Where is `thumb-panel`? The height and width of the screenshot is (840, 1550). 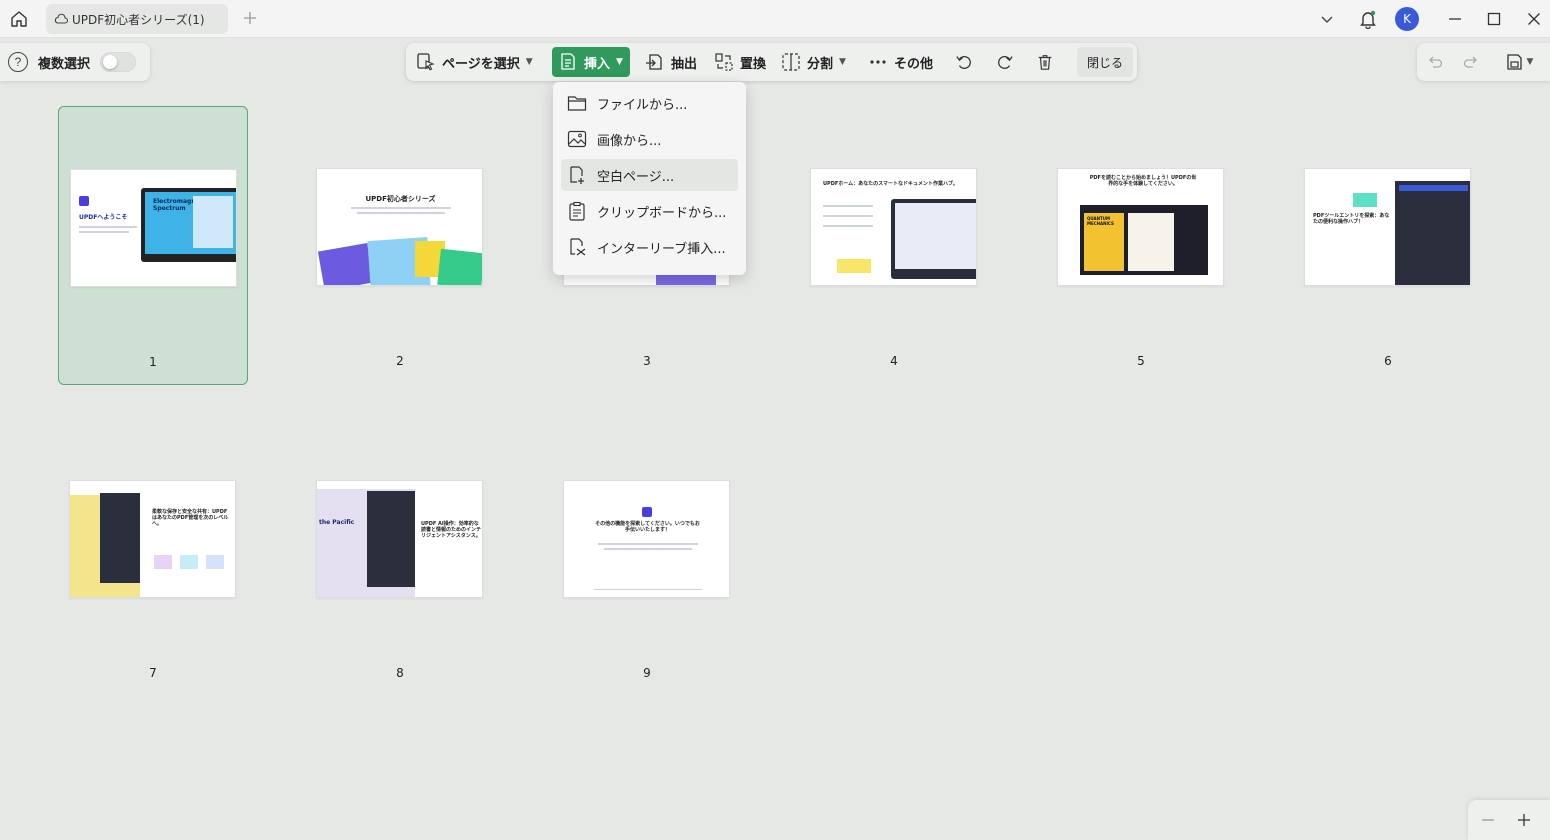
thumb-panel is located at coordinates (213, 222).